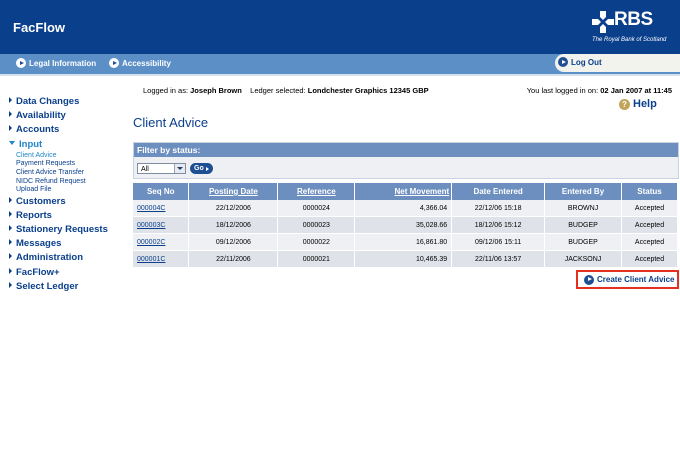  I want to click on sidebar-item-label: Input, so click(31, 144).